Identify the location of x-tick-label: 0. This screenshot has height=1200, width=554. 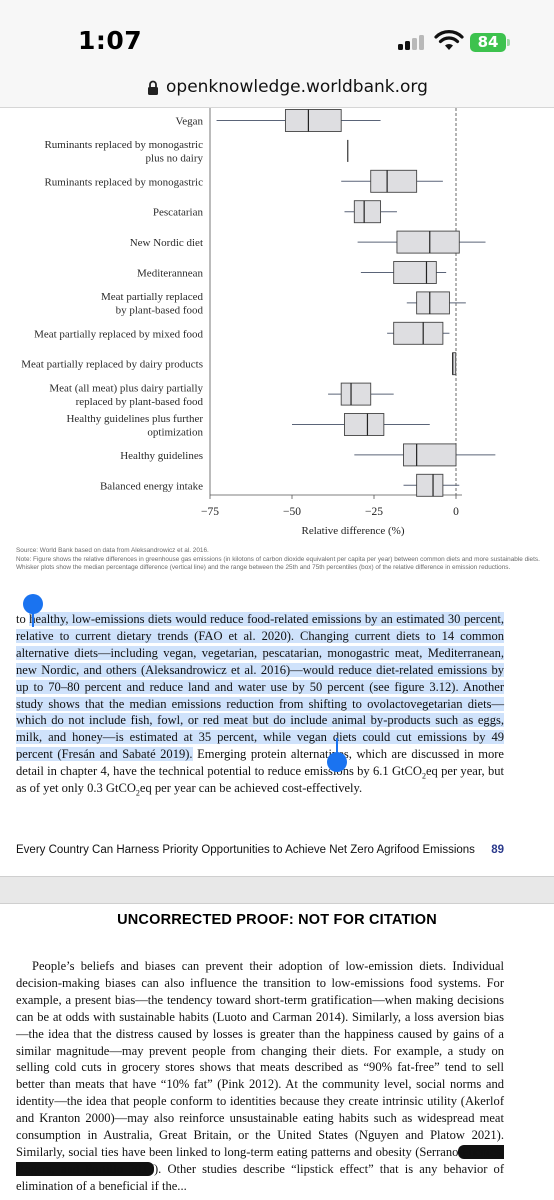
(456, 512).